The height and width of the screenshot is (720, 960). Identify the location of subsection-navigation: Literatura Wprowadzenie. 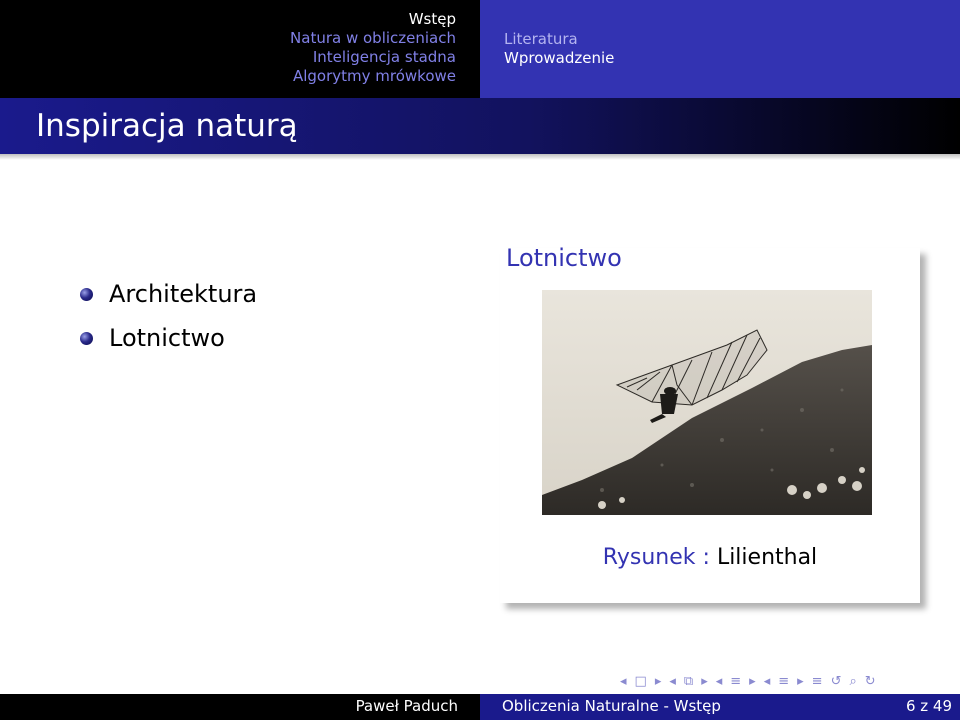
(720, 49).